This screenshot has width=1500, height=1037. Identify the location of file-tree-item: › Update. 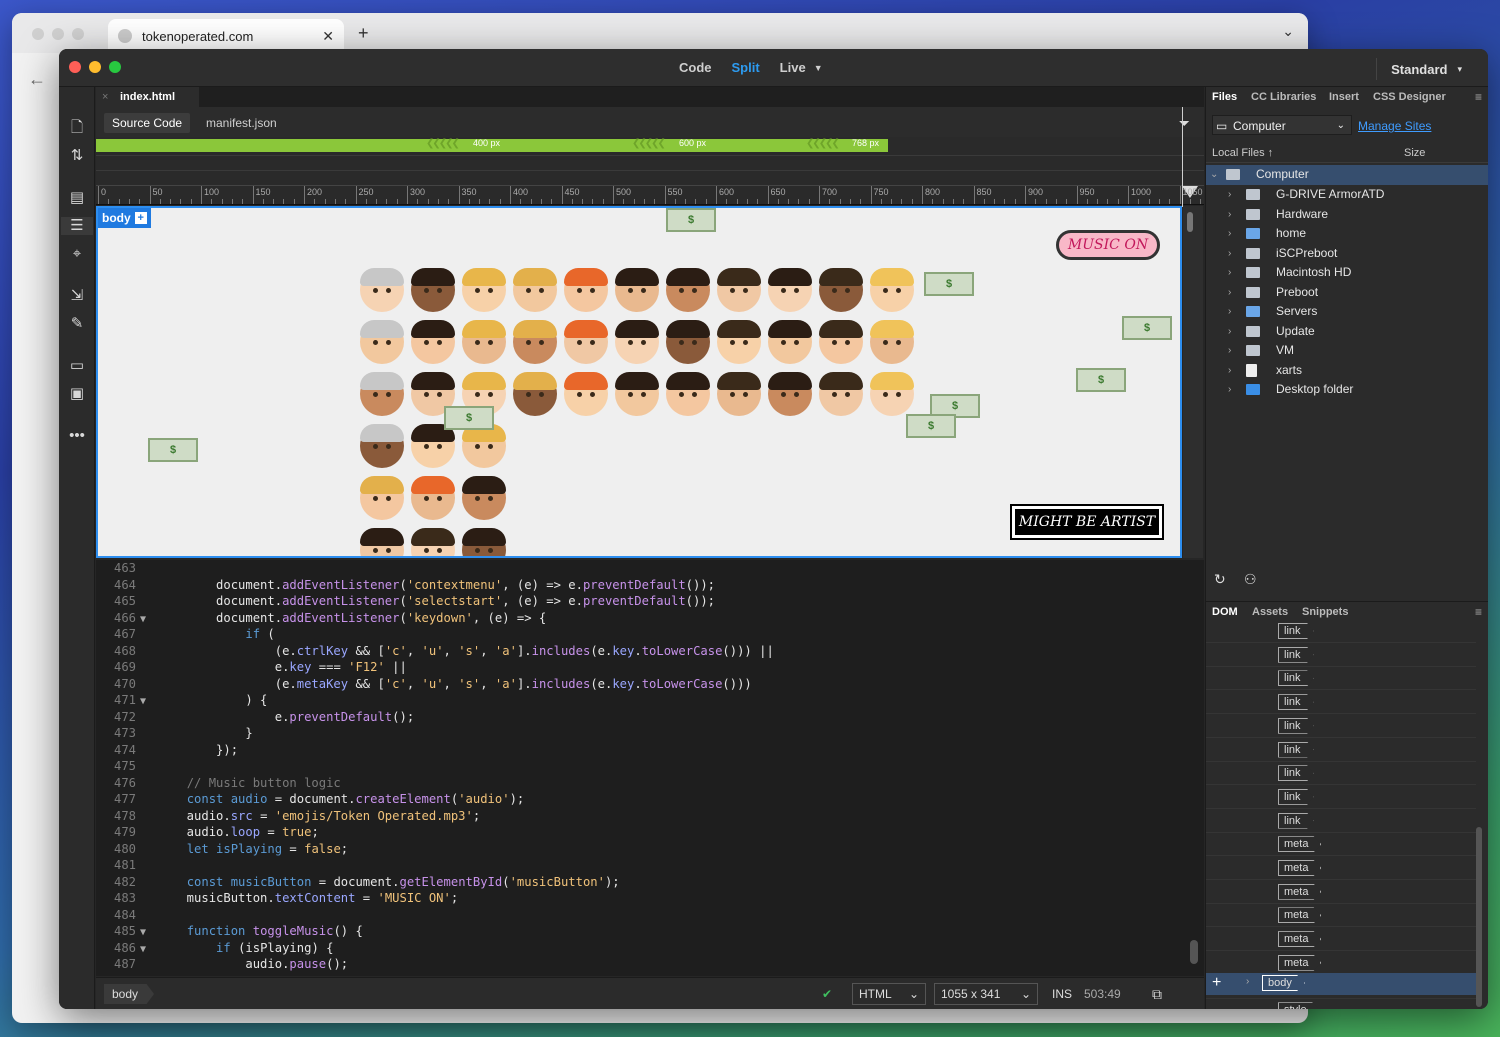
(1347, 332).